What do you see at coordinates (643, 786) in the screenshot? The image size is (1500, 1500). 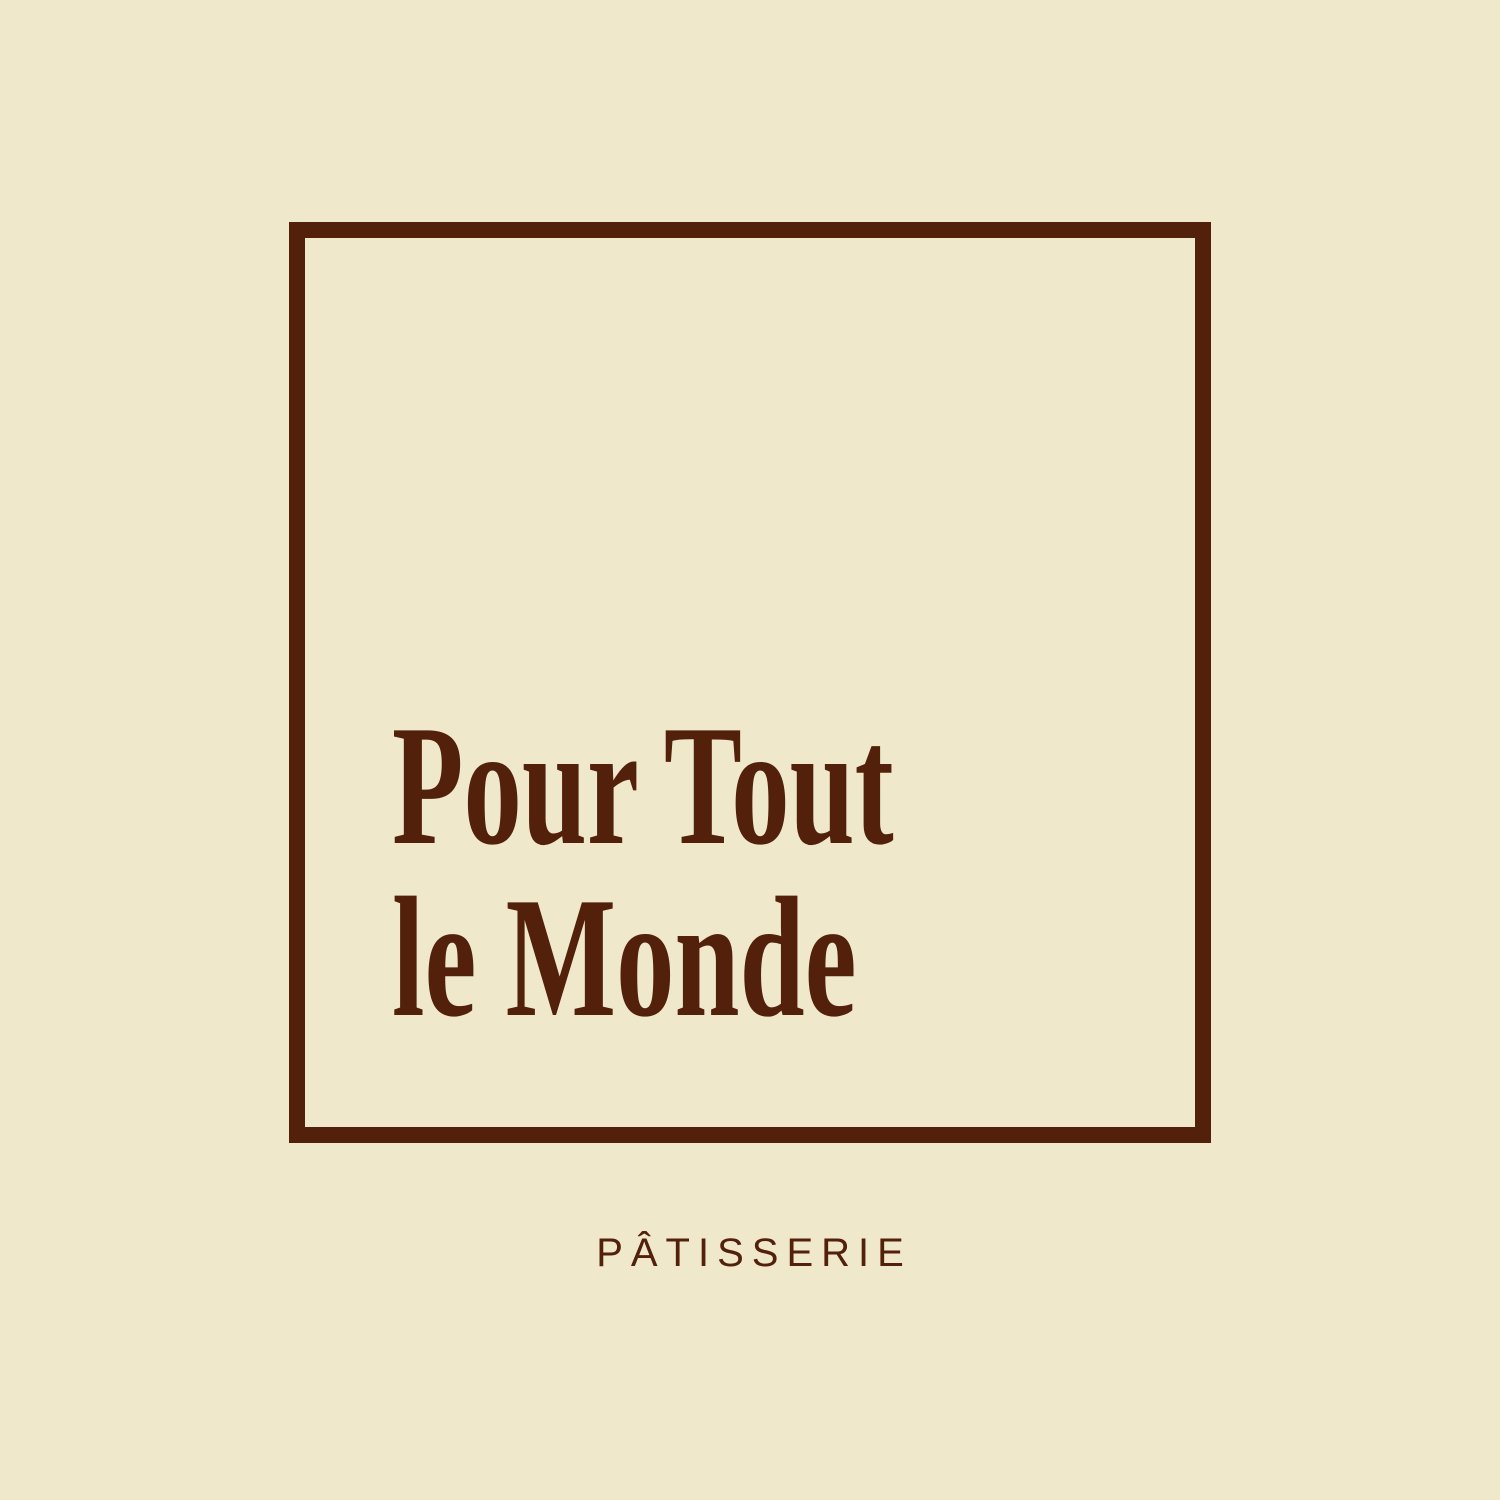 I see `brand-name-line-1: Pour Tout` at bounding box center [643, 786].